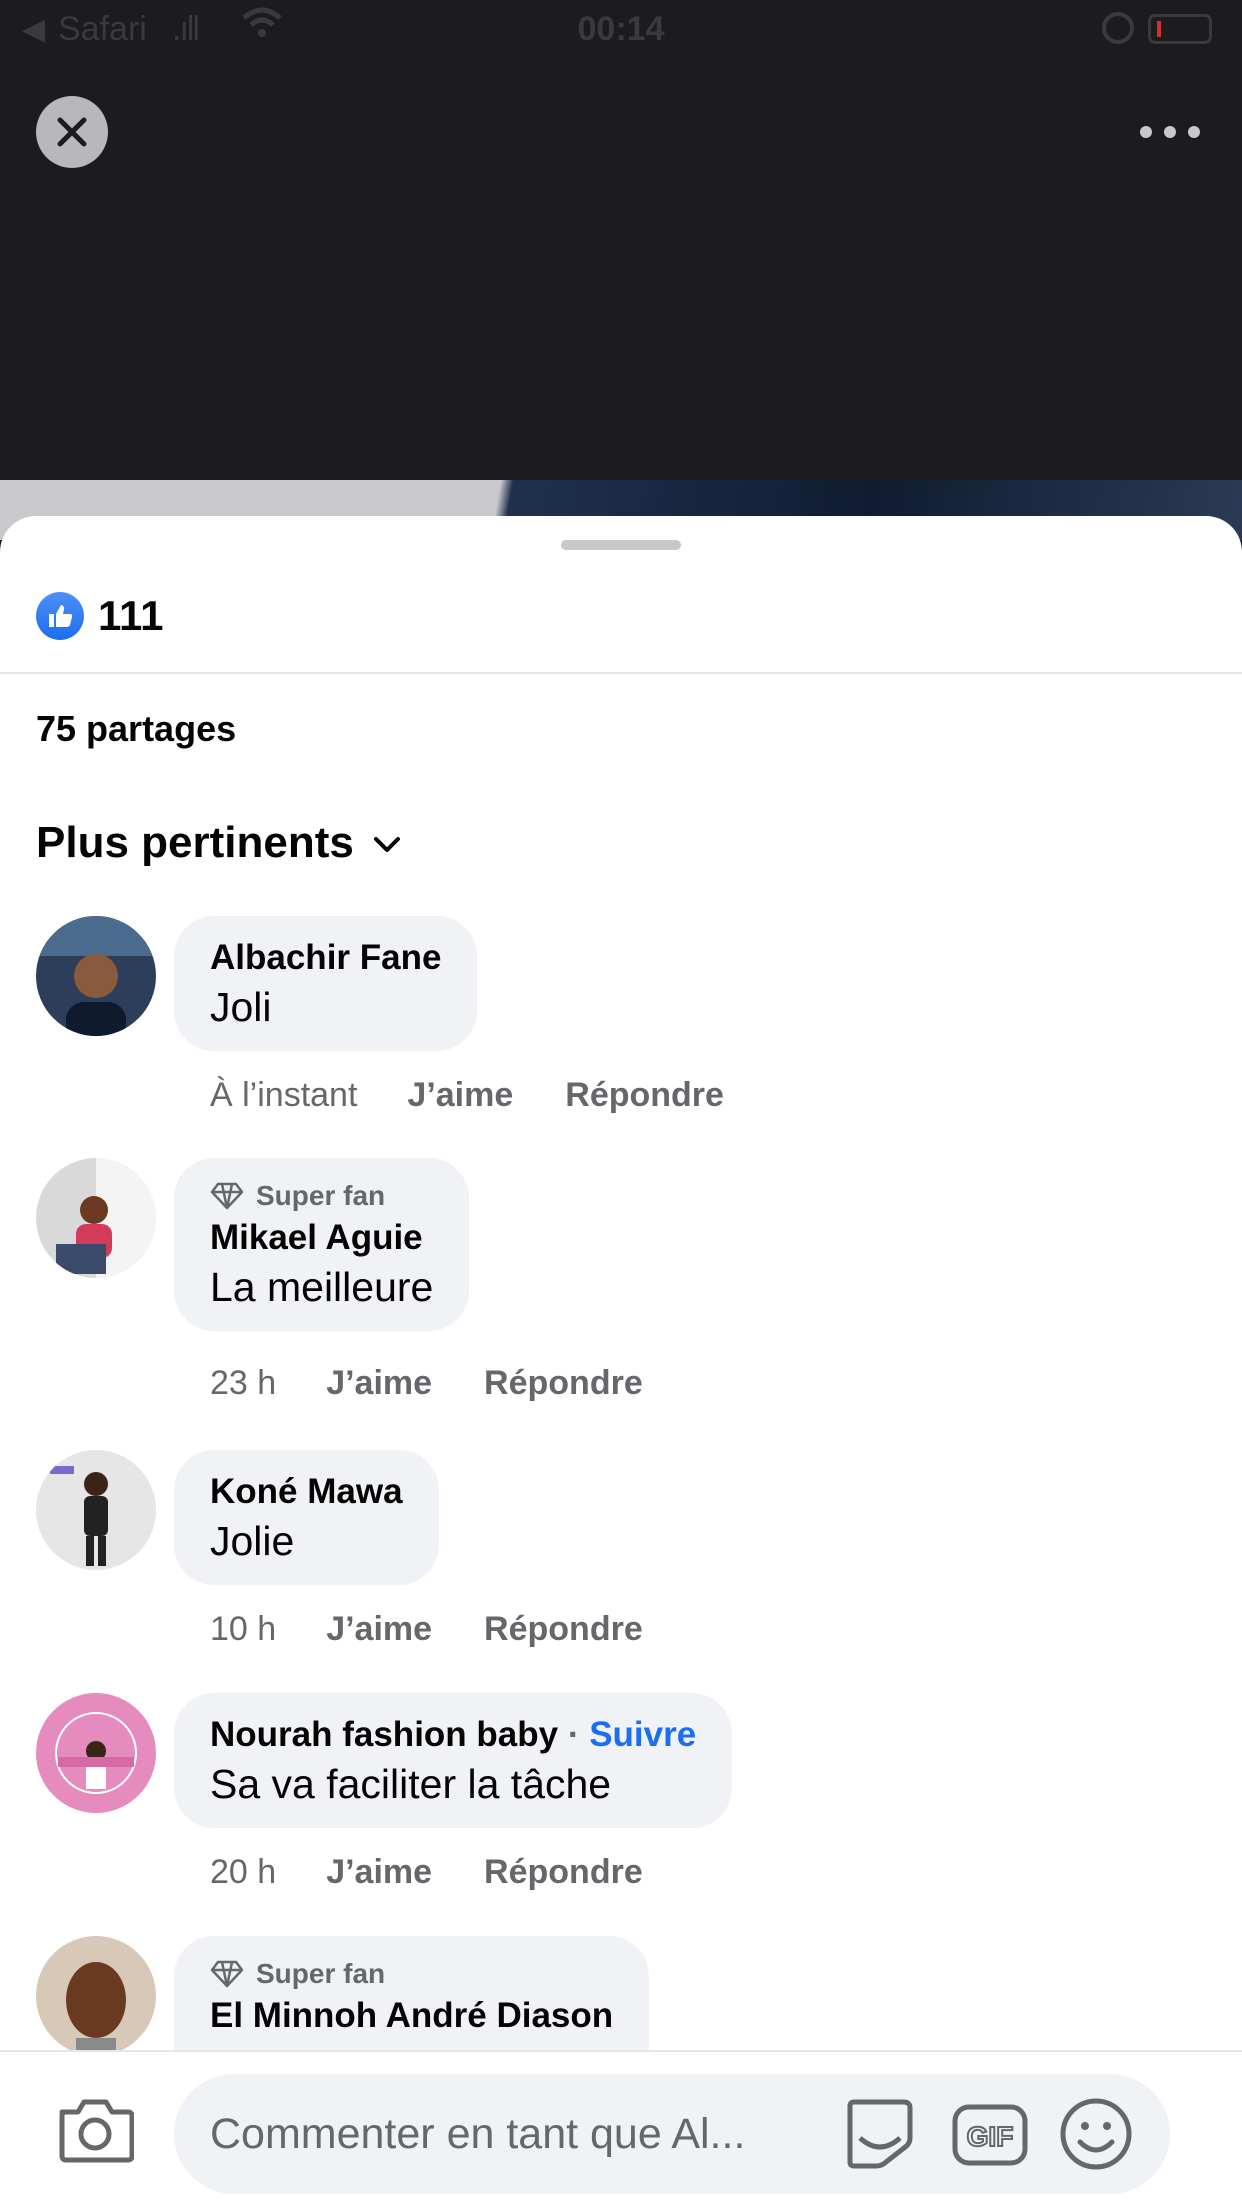 The height and width of the screenshot is (2208, 1242). Describe the element at coordinates (621, 673) in the screenshot. I see `divider` at that location.